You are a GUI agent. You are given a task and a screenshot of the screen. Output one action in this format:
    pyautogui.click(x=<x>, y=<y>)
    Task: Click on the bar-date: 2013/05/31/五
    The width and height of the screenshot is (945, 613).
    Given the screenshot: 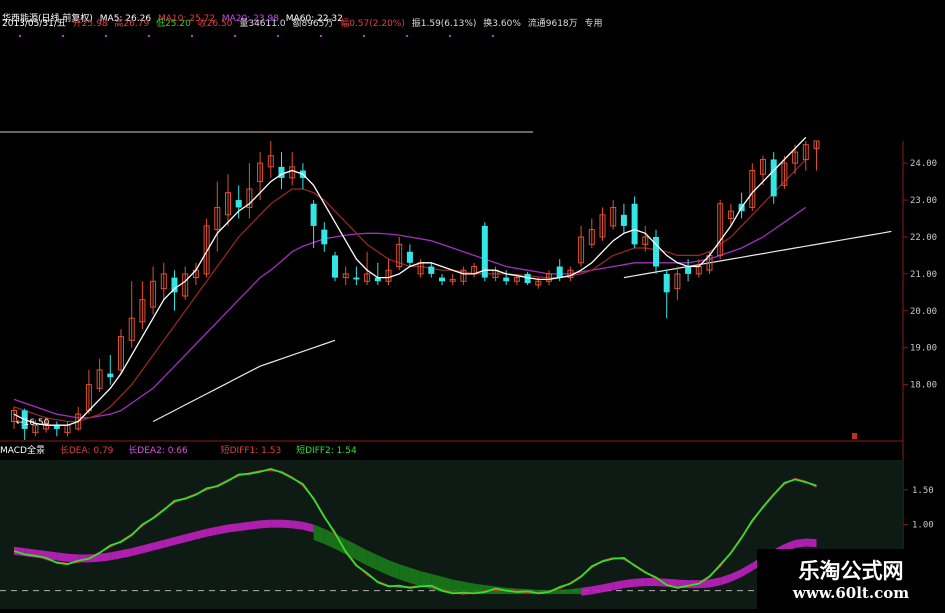 What is the action you would take?
    pyautogui.click(x=34, y=24)
    